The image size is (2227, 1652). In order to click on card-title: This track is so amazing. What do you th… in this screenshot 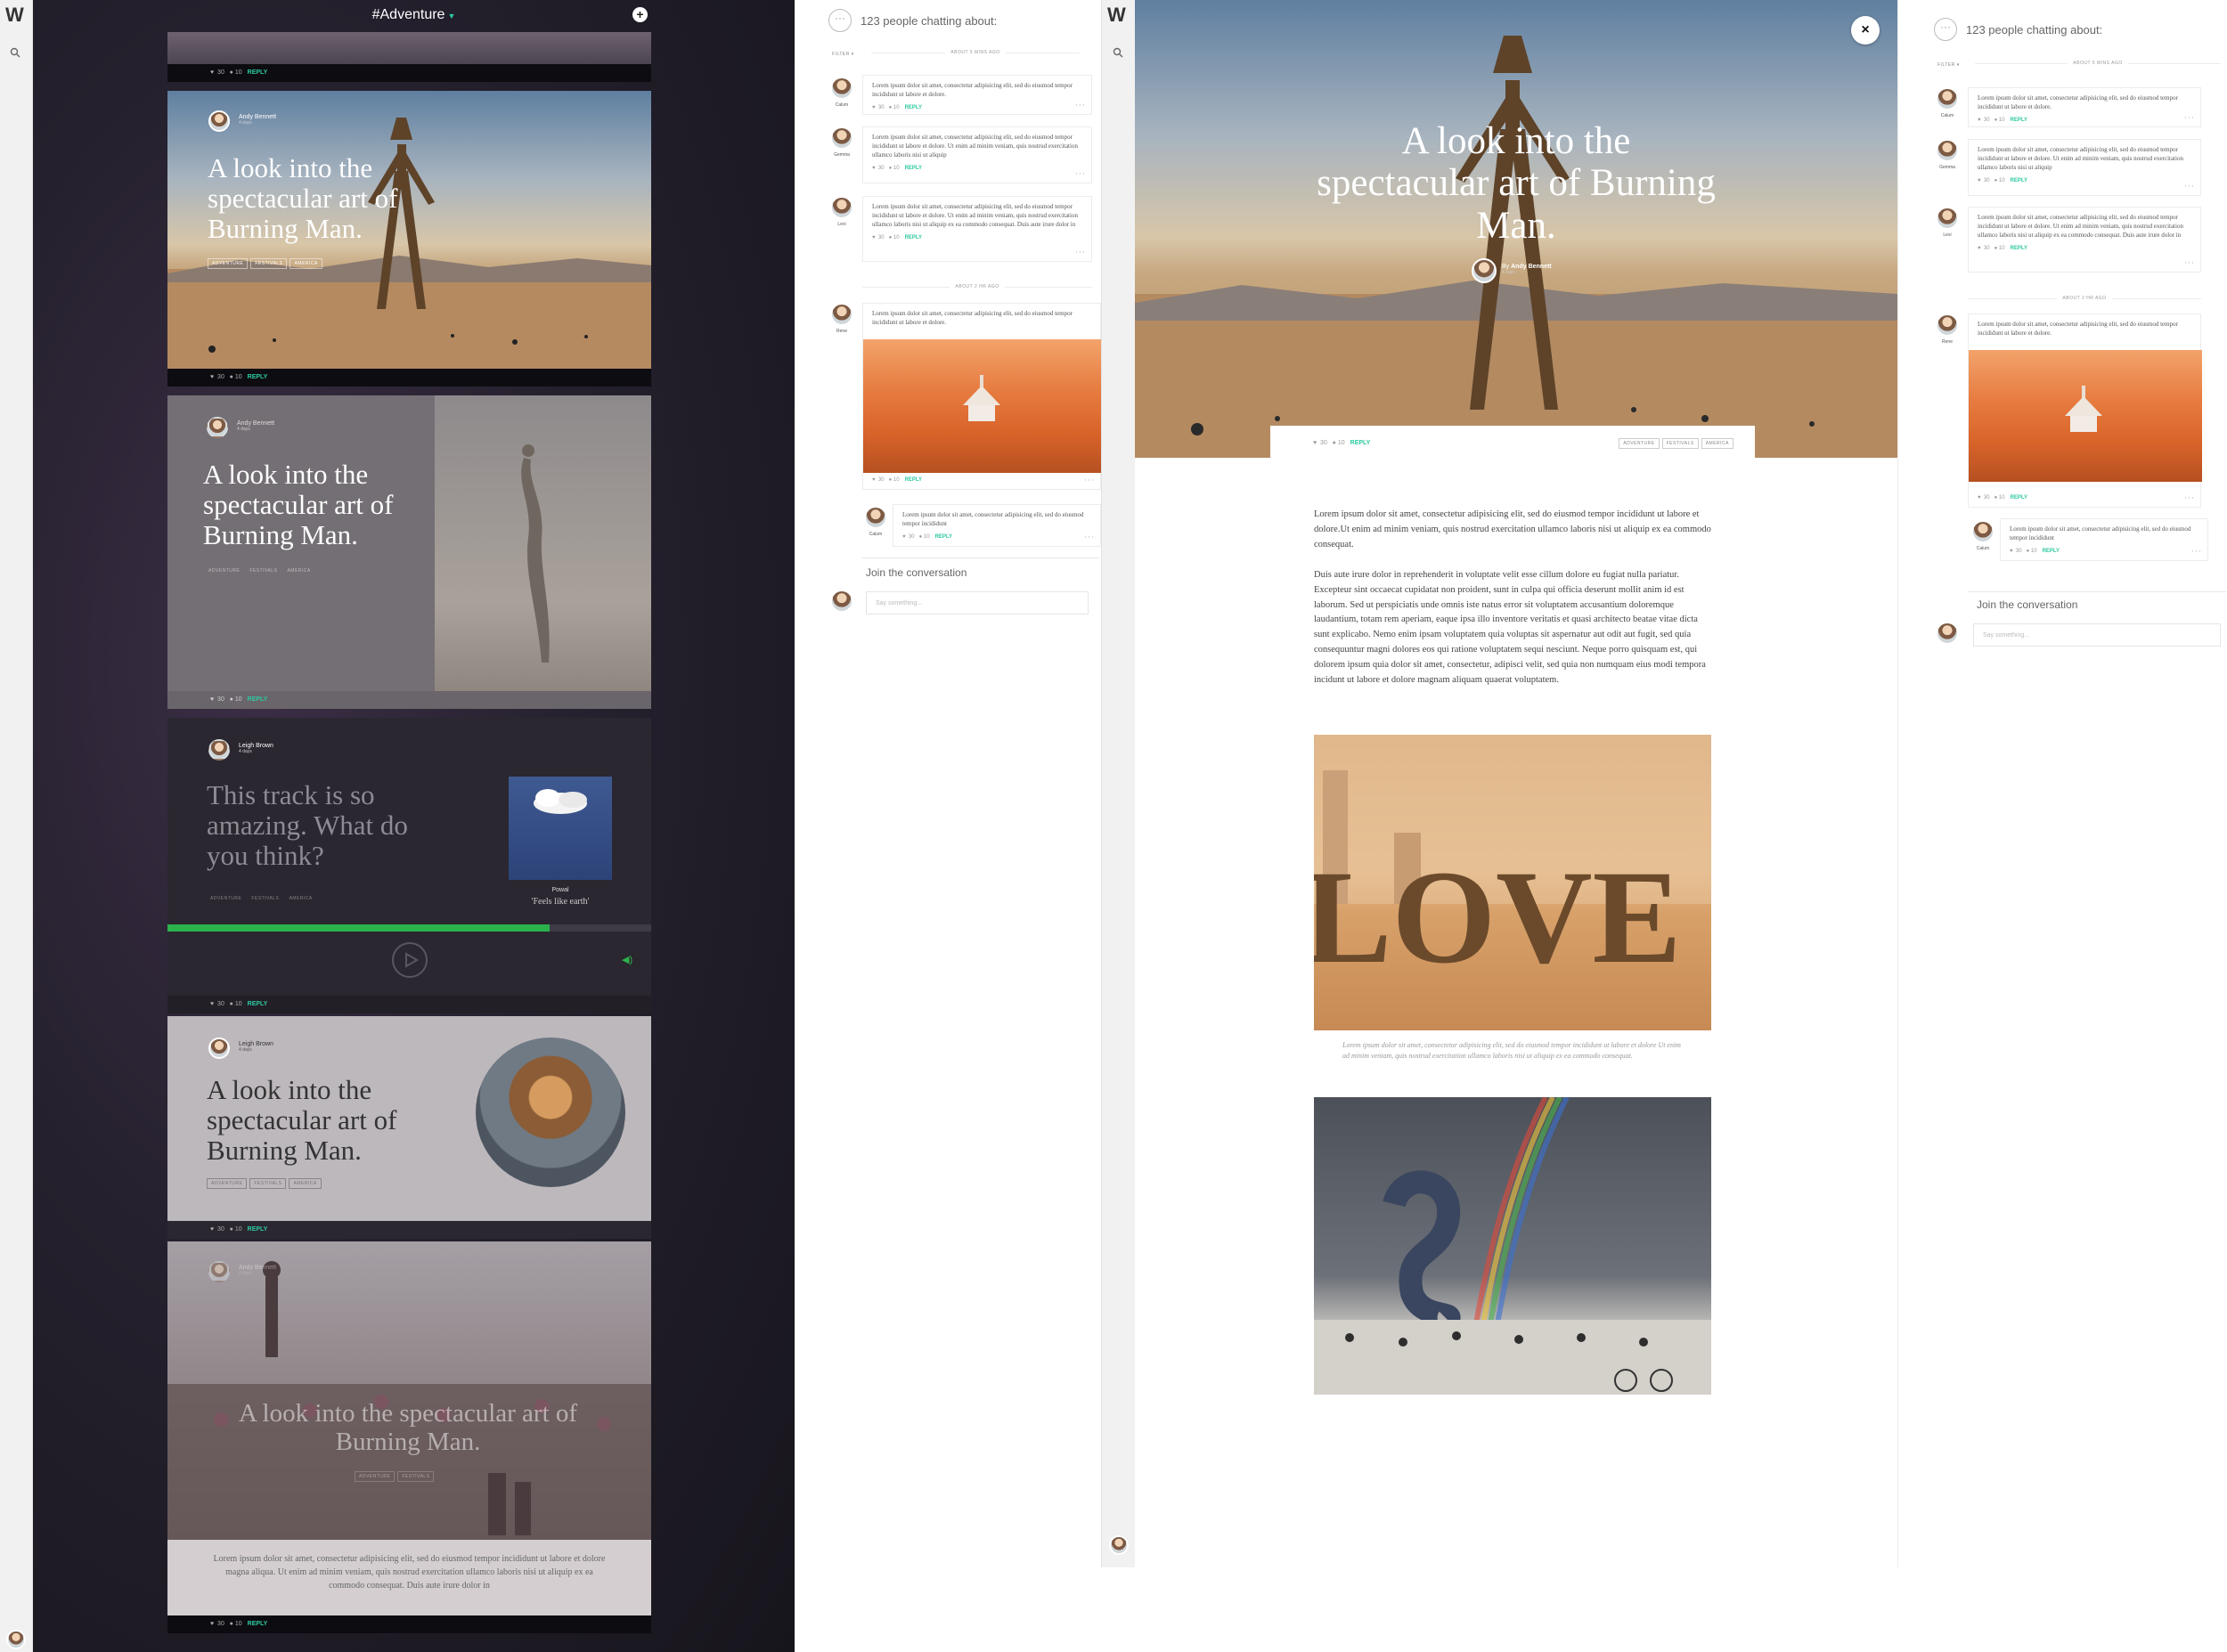, I will do `click(331, 825)`.